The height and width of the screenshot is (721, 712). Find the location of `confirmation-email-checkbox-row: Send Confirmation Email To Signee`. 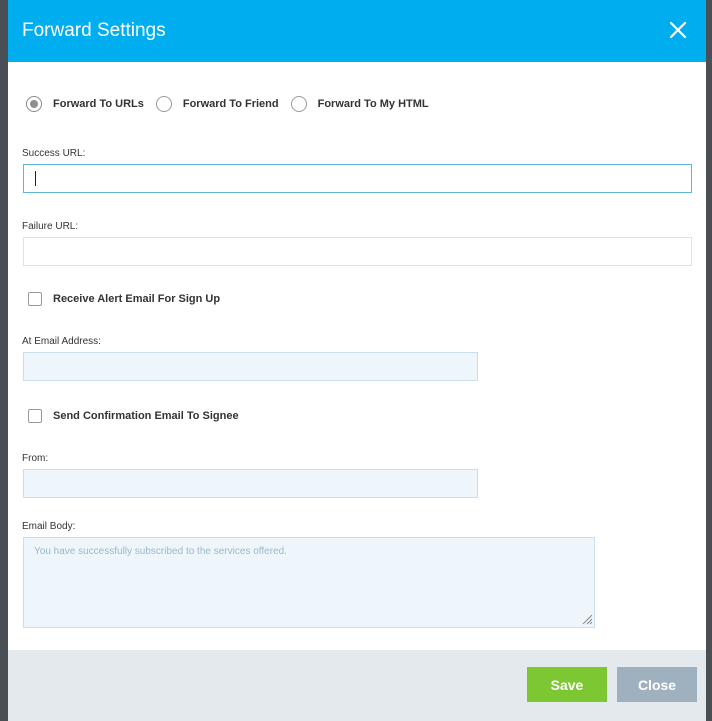

confirmation-email-checkbox-row: Send Confirmation Email To Signee is located at coordinates (133, 416).